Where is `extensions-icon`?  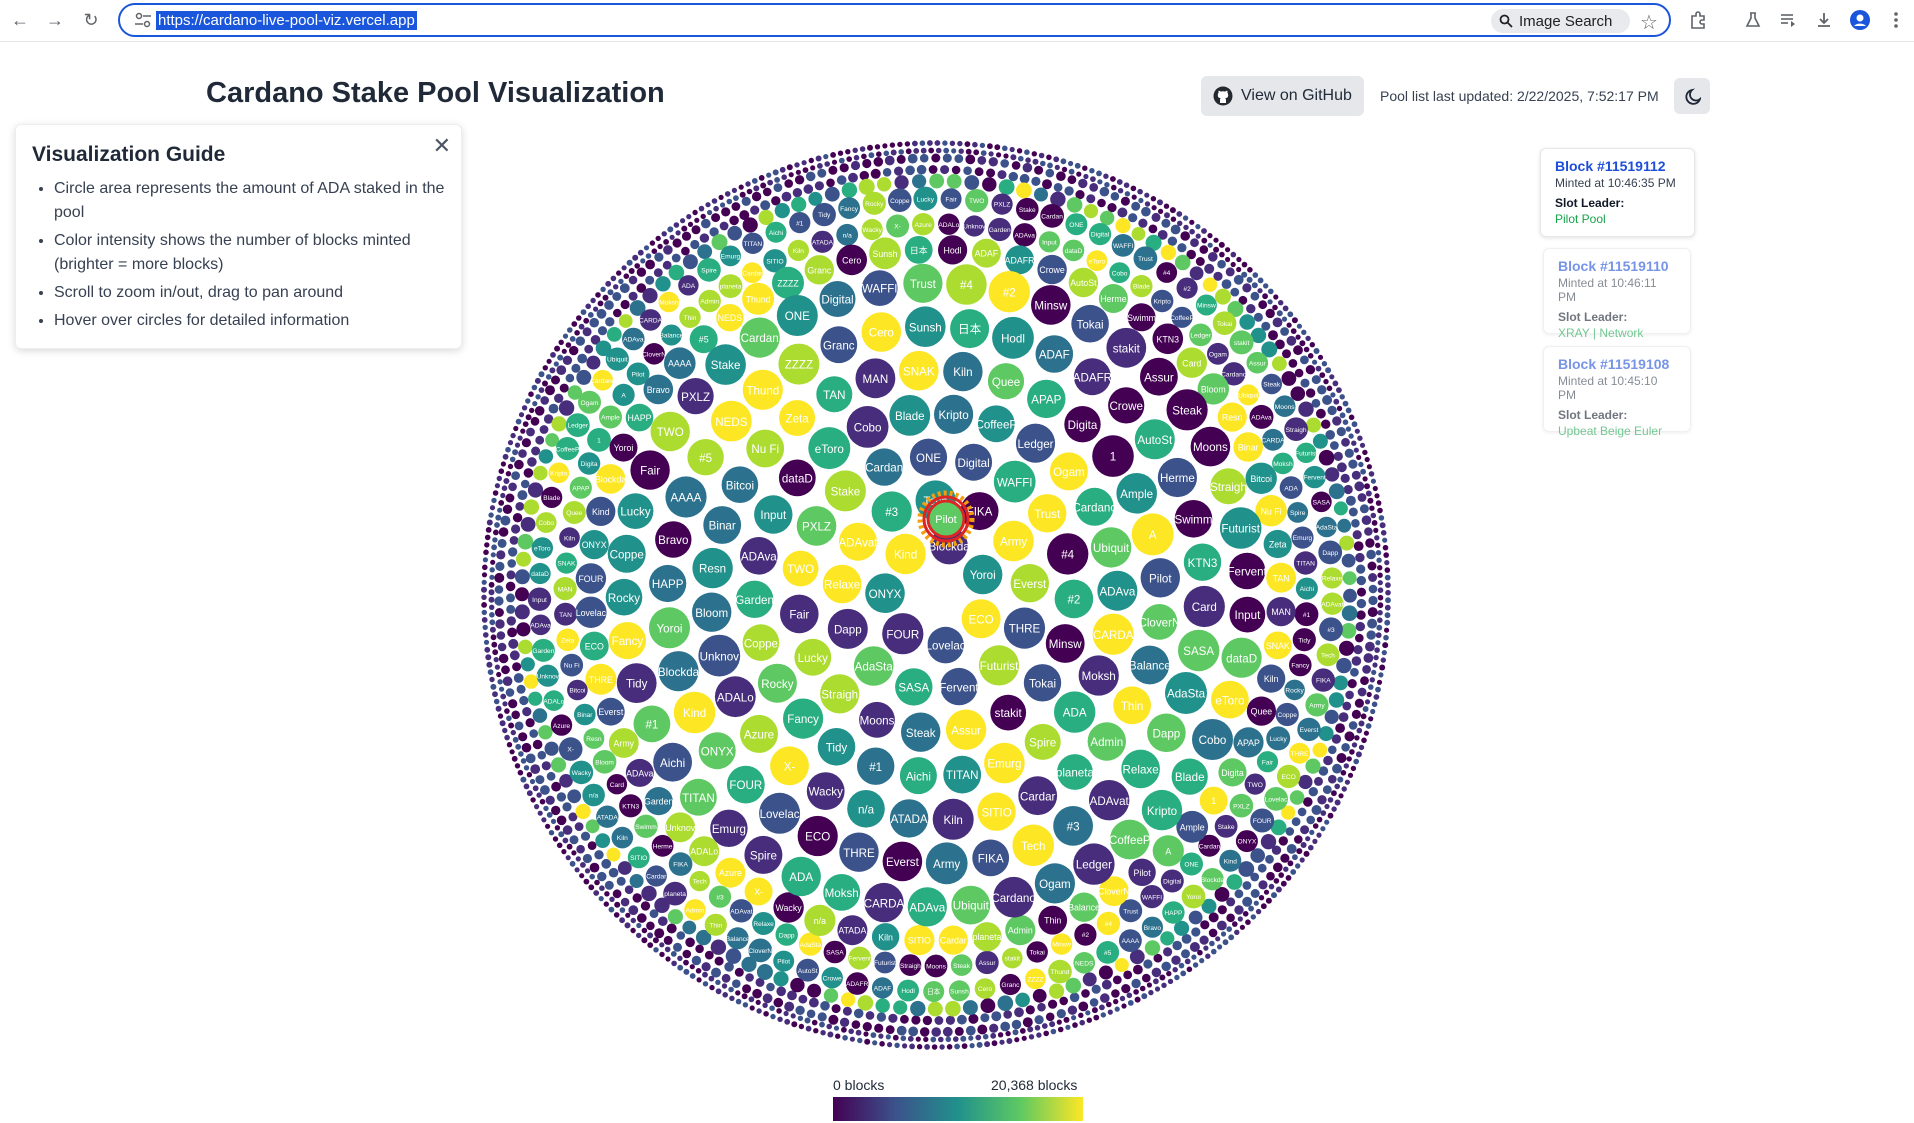 extensions-icon is located at coordinates (1698, 20).